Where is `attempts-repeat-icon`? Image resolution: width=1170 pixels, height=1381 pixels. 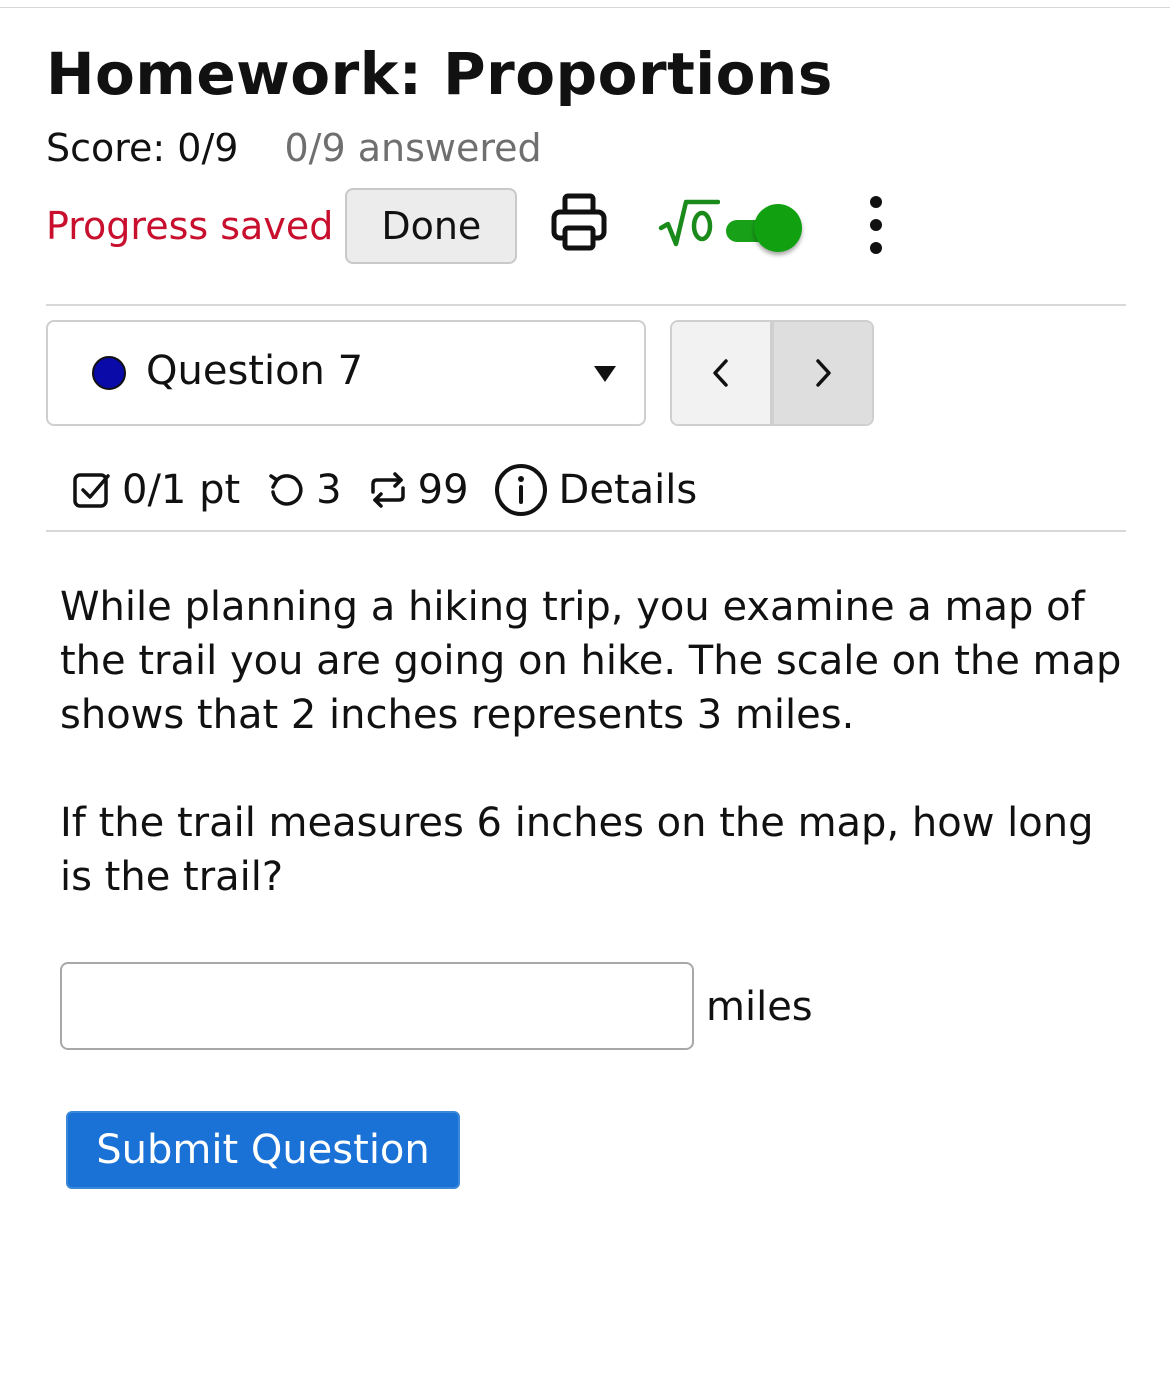 attempts-repeat-icon is located at coordinates (387, 490).